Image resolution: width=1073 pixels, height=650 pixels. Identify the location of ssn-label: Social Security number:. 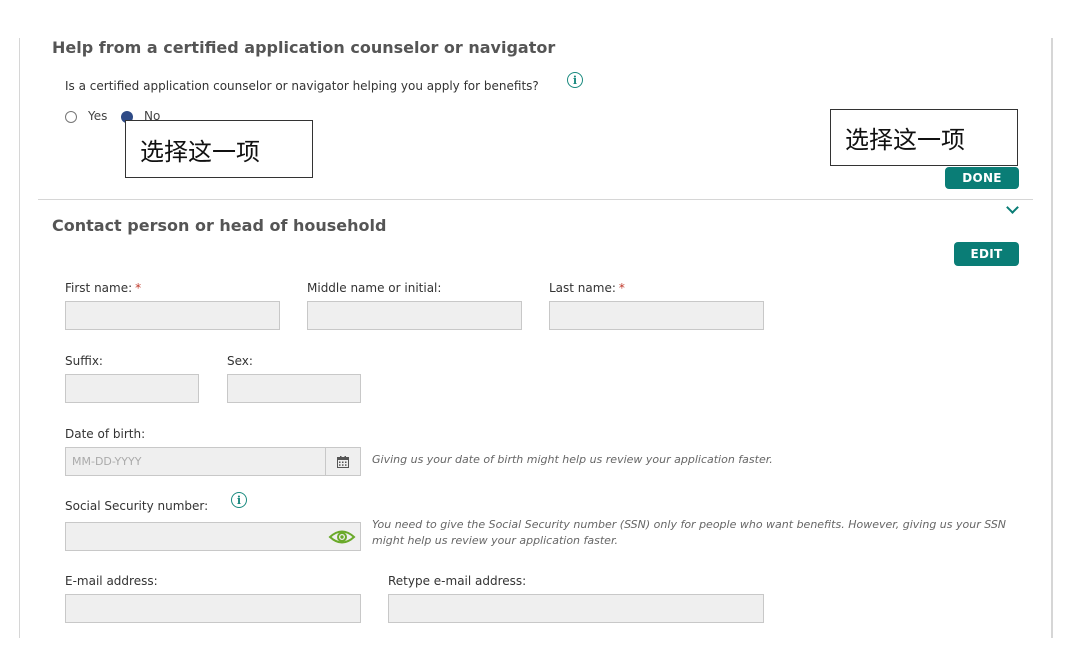
(137, 506).